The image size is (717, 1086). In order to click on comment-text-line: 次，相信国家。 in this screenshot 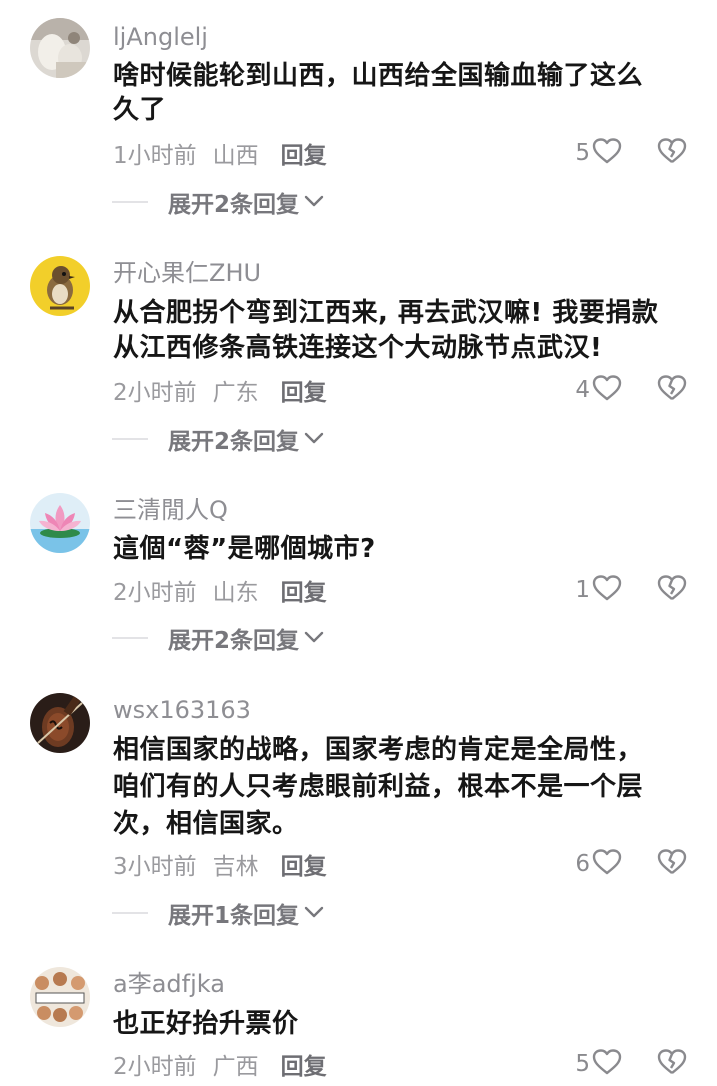, I will do `click(206, 824)`.